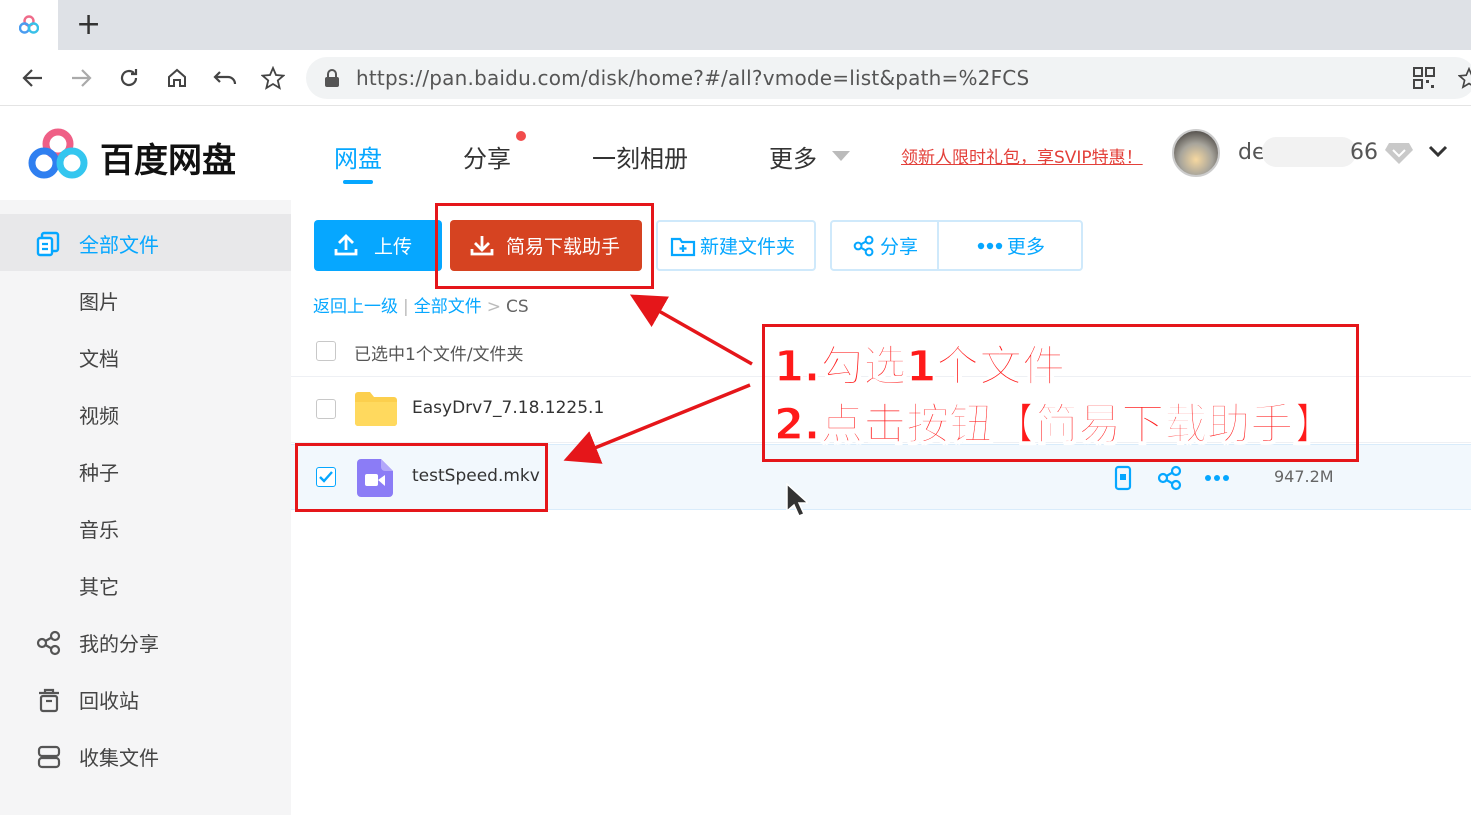 Image resolution: width=1471 pixels, height=815 pixels. Describe the element at coordinates (658, 379) in the screenshot. I see `annotation-arrows` at that location.